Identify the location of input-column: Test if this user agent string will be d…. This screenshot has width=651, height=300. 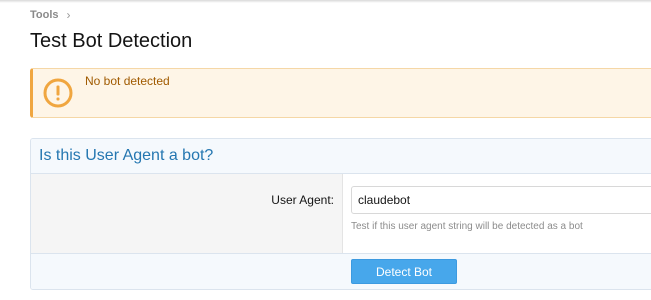
(501, 209).